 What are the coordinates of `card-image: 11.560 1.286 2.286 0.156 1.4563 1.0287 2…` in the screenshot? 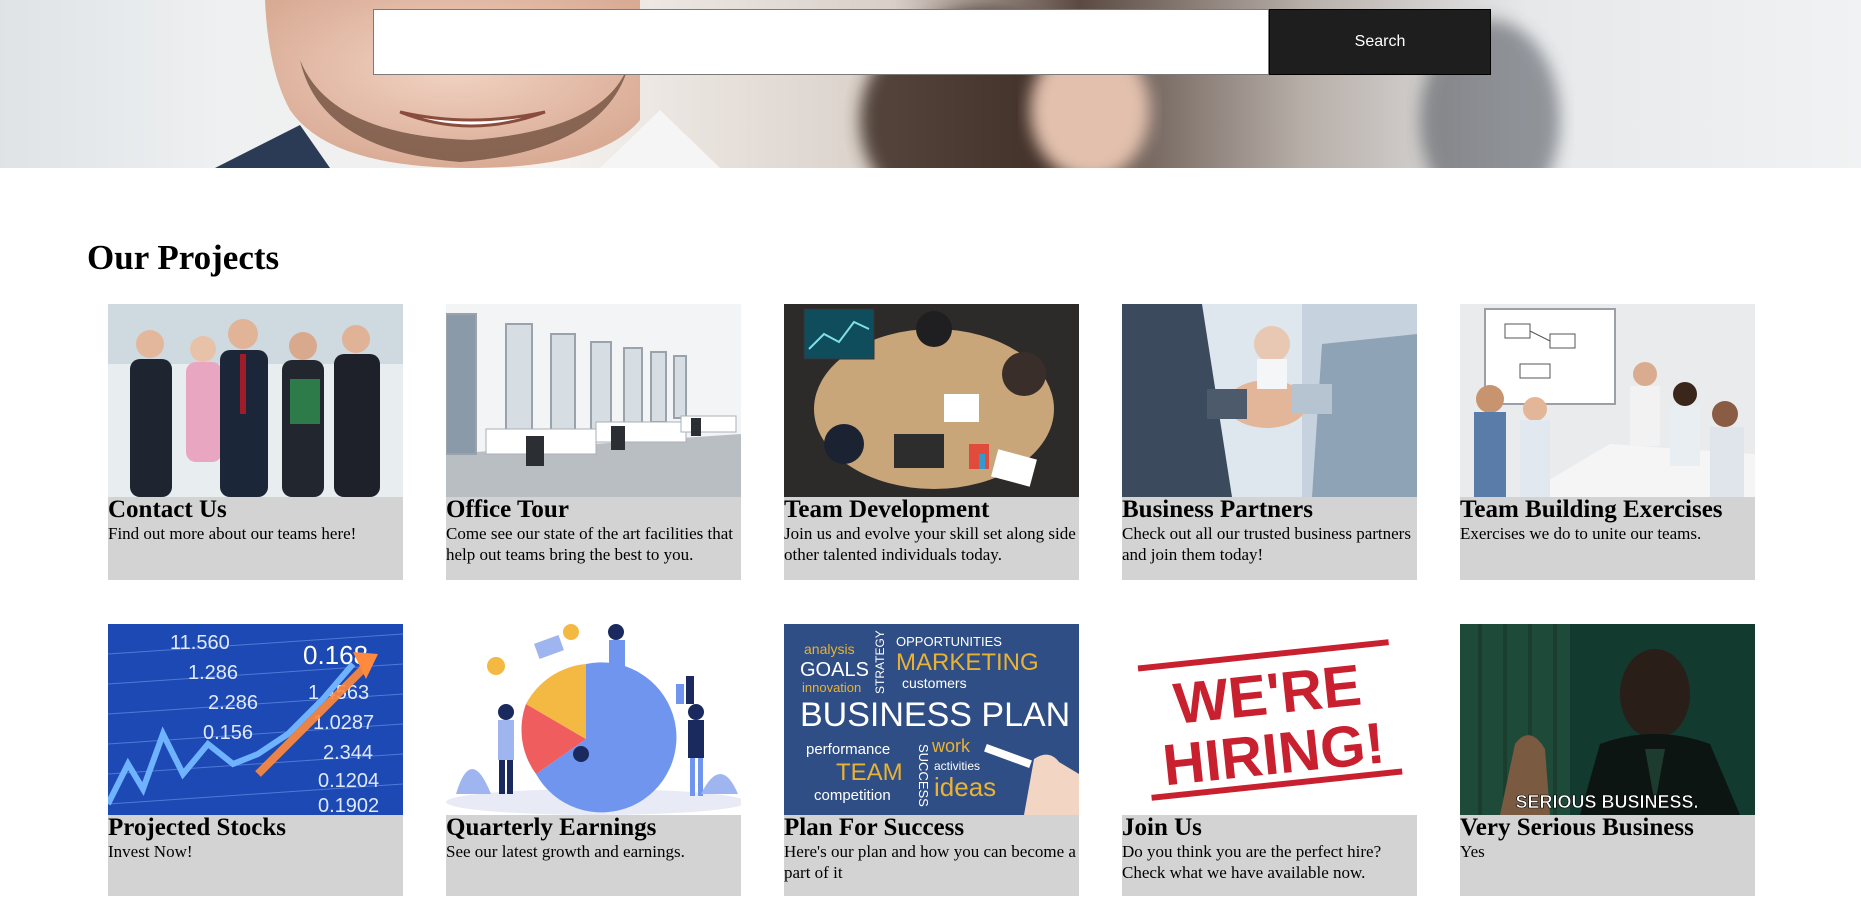 It's located at (255, 719).